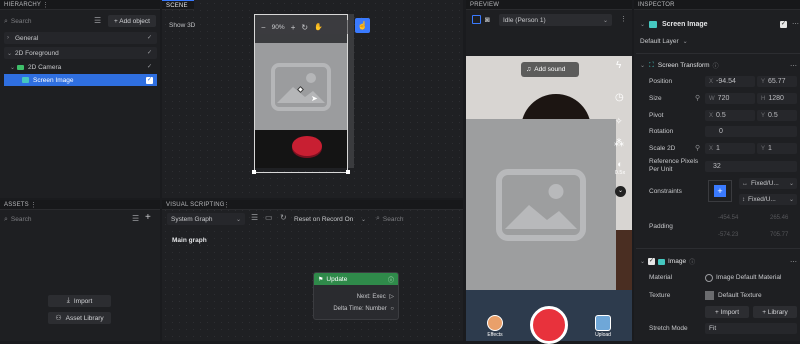 The height and width of the screenshot is (344, 800). Describe the element at coordinates (363, 309) in the screenshot. I see `node-output-delta: Delta Time: Number ○` at that location.